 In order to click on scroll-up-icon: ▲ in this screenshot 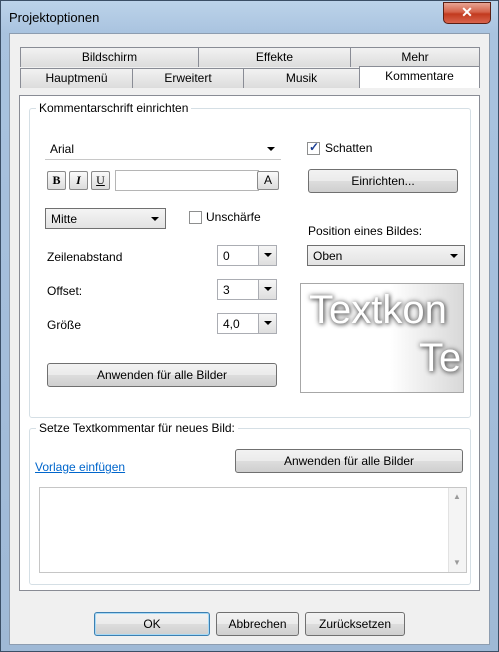, I will do `click(457, 496)`.